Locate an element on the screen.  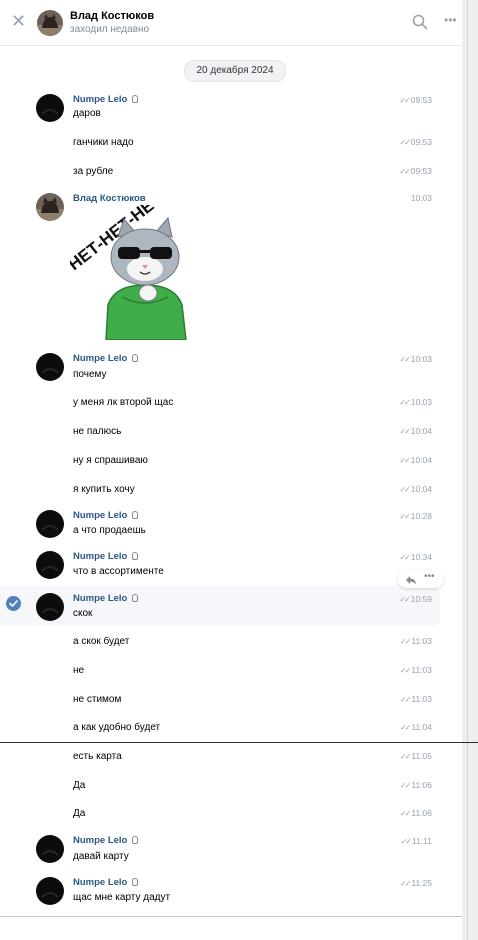
close-icon: ✕ is located at coordinates (18, 21).